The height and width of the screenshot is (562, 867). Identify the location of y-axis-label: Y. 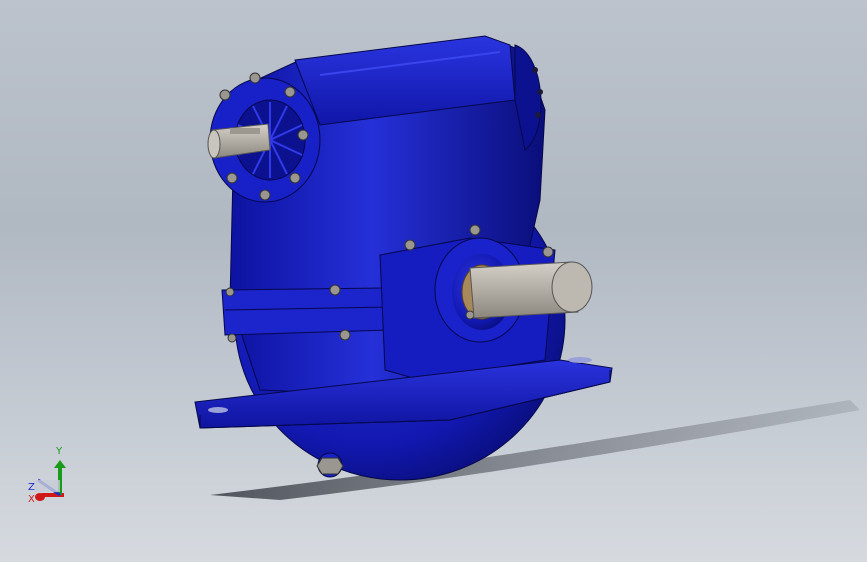
(59, 451).